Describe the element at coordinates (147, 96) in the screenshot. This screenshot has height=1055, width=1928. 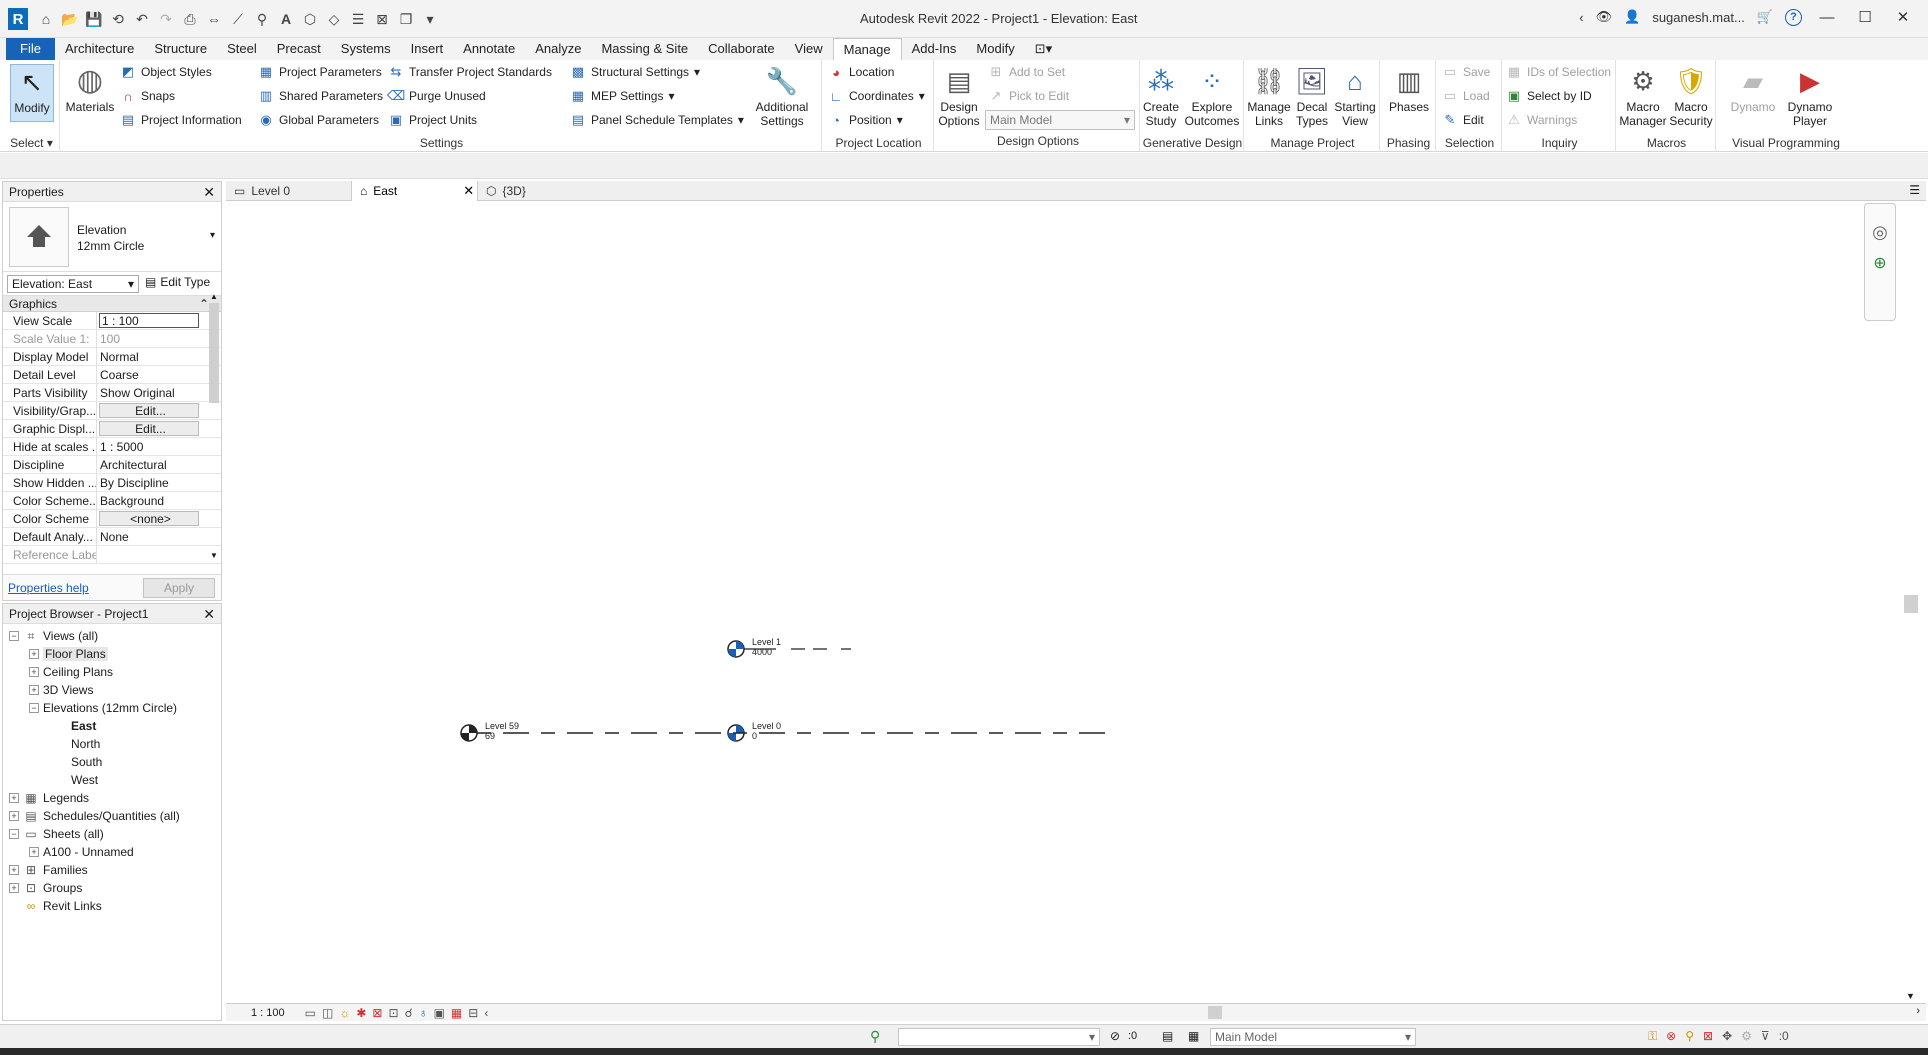
I see `snaps-button: ∩ Snaps` at that location.